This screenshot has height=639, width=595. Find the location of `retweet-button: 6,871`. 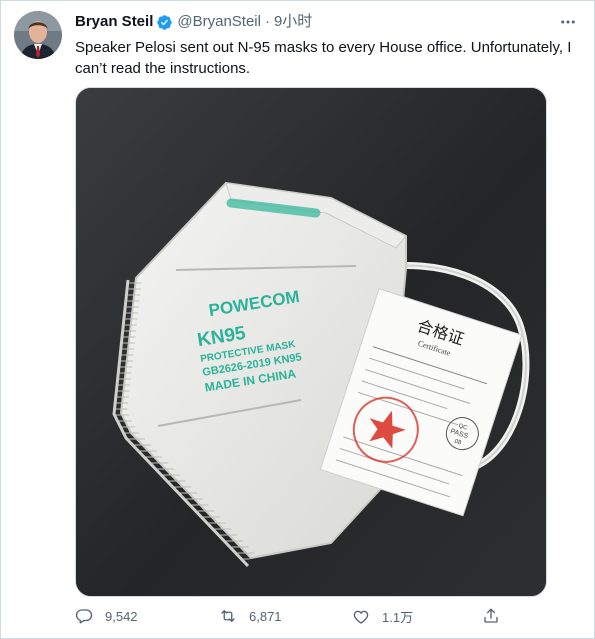

retweet-button: 6,871 is located at coordinates (250, 616).